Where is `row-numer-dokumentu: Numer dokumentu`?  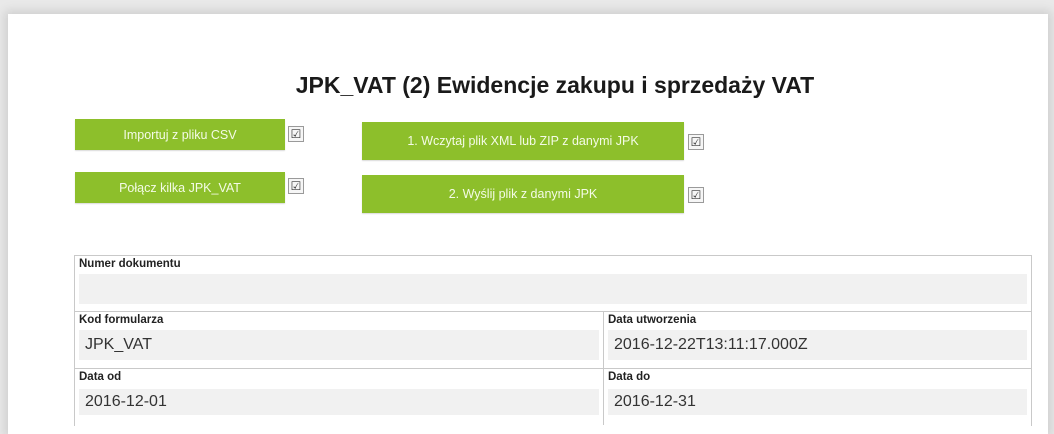 row-numer-dokumentu: Numer dokumentu is located at coordinates (553, 284).